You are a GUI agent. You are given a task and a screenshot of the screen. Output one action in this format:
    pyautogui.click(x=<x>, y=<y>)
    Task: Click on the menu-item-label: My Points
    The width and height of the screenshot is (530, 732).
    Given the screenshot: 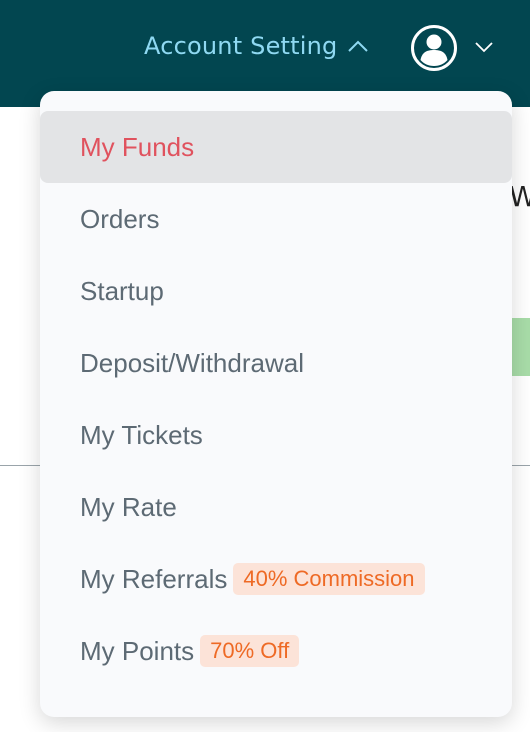 What is the action you would take?
    pyautogui.click(x=137, y=650)
    